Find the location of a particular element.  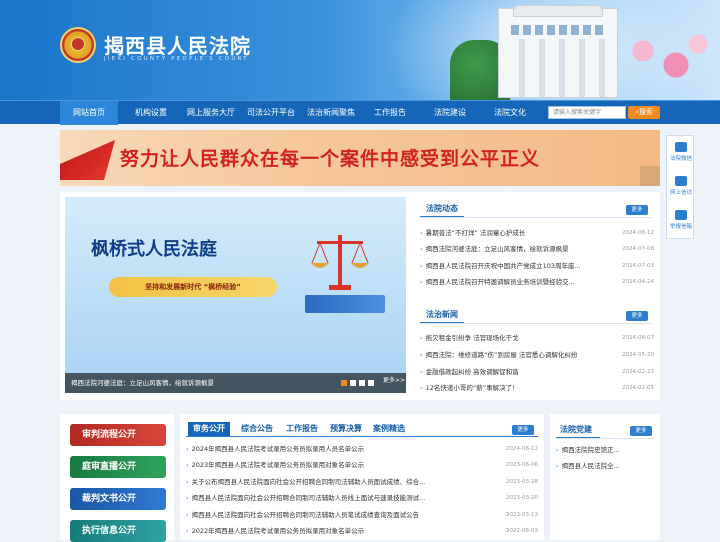

slide-title: 枫桥式人民法庭 is located at coordinates (154, 249).